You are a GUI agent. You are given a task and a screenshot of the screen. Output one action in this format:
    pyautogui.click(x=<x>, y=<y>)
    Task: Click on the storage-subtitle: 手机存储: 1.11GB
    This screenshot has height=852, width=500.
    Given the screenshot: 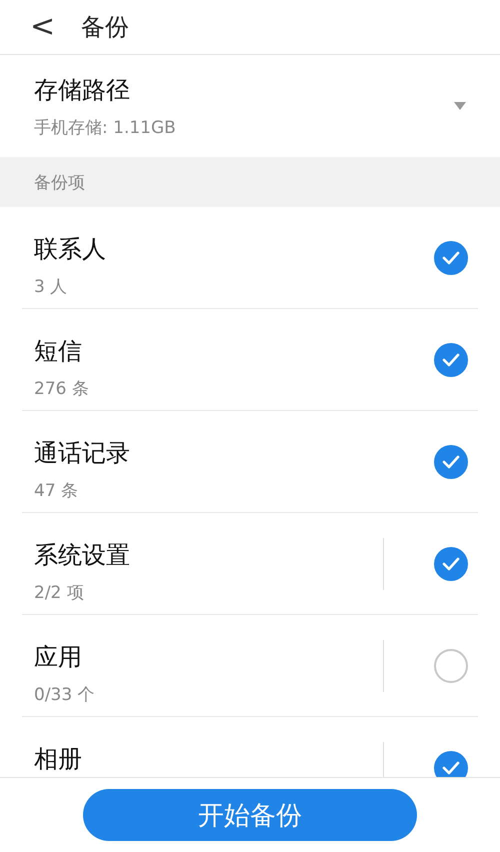 What is the action you would take?
    pyautogui.click(x=105, y=127)
    